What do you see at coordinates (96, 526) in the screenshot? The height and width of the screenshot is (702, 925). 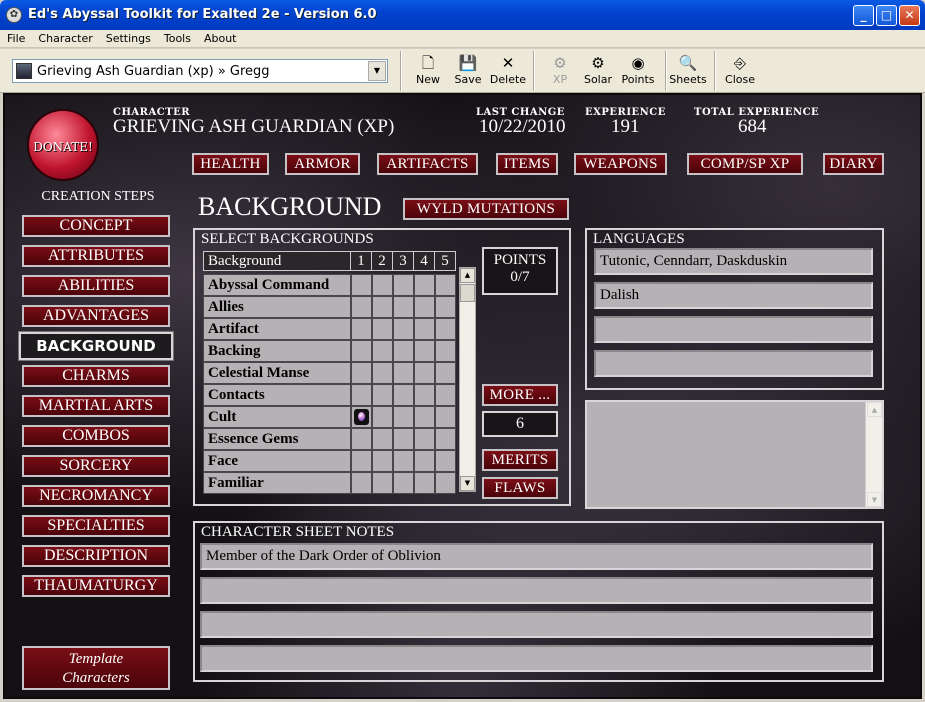 I see `sidebar-item-specialties: Specialties` at bounding box center [96, 526].